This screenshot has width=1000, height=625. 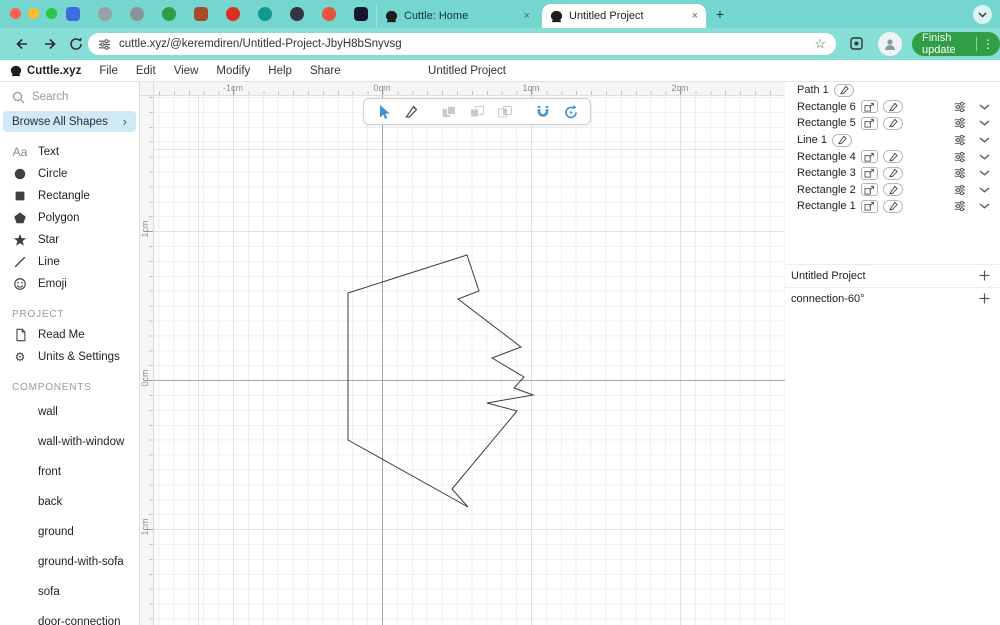 I want to click on shape-item-rectangle: Rectangle, so click(x=69, y=196).